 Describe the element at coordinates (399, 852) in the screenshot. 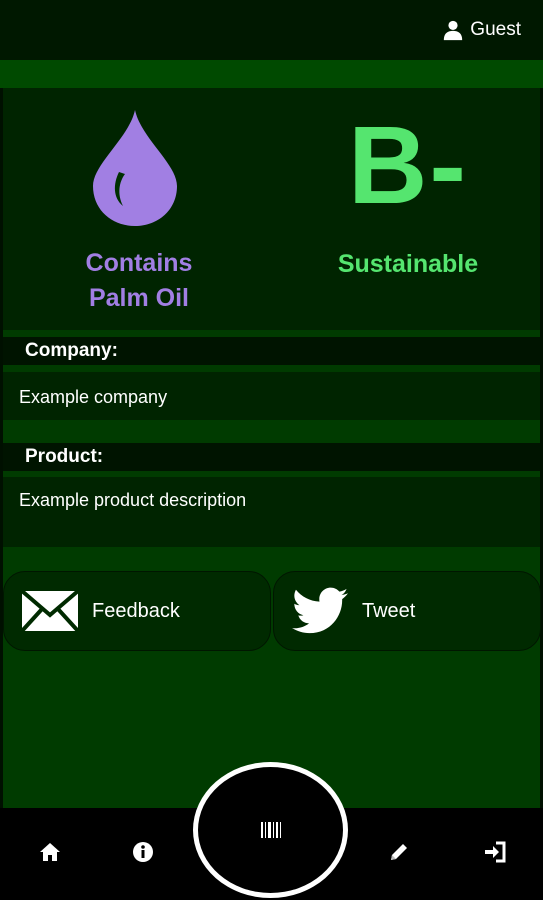

I see `pencil-icon` at that location.